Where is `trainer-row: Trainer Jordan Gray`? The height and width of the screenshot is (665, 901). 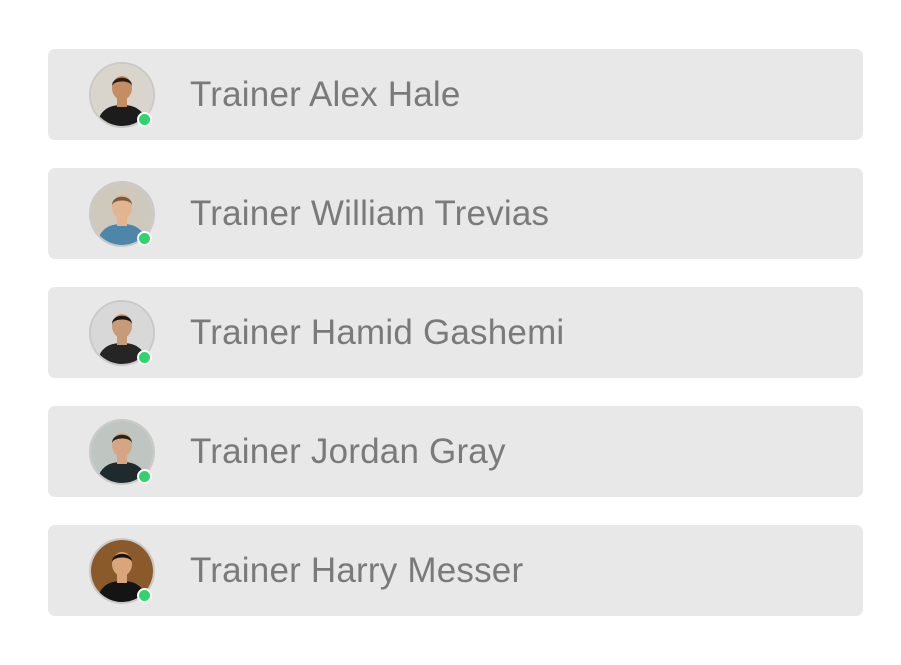
trainer-row: Trainer Jordan Gray is located at coordinates (455, 451).